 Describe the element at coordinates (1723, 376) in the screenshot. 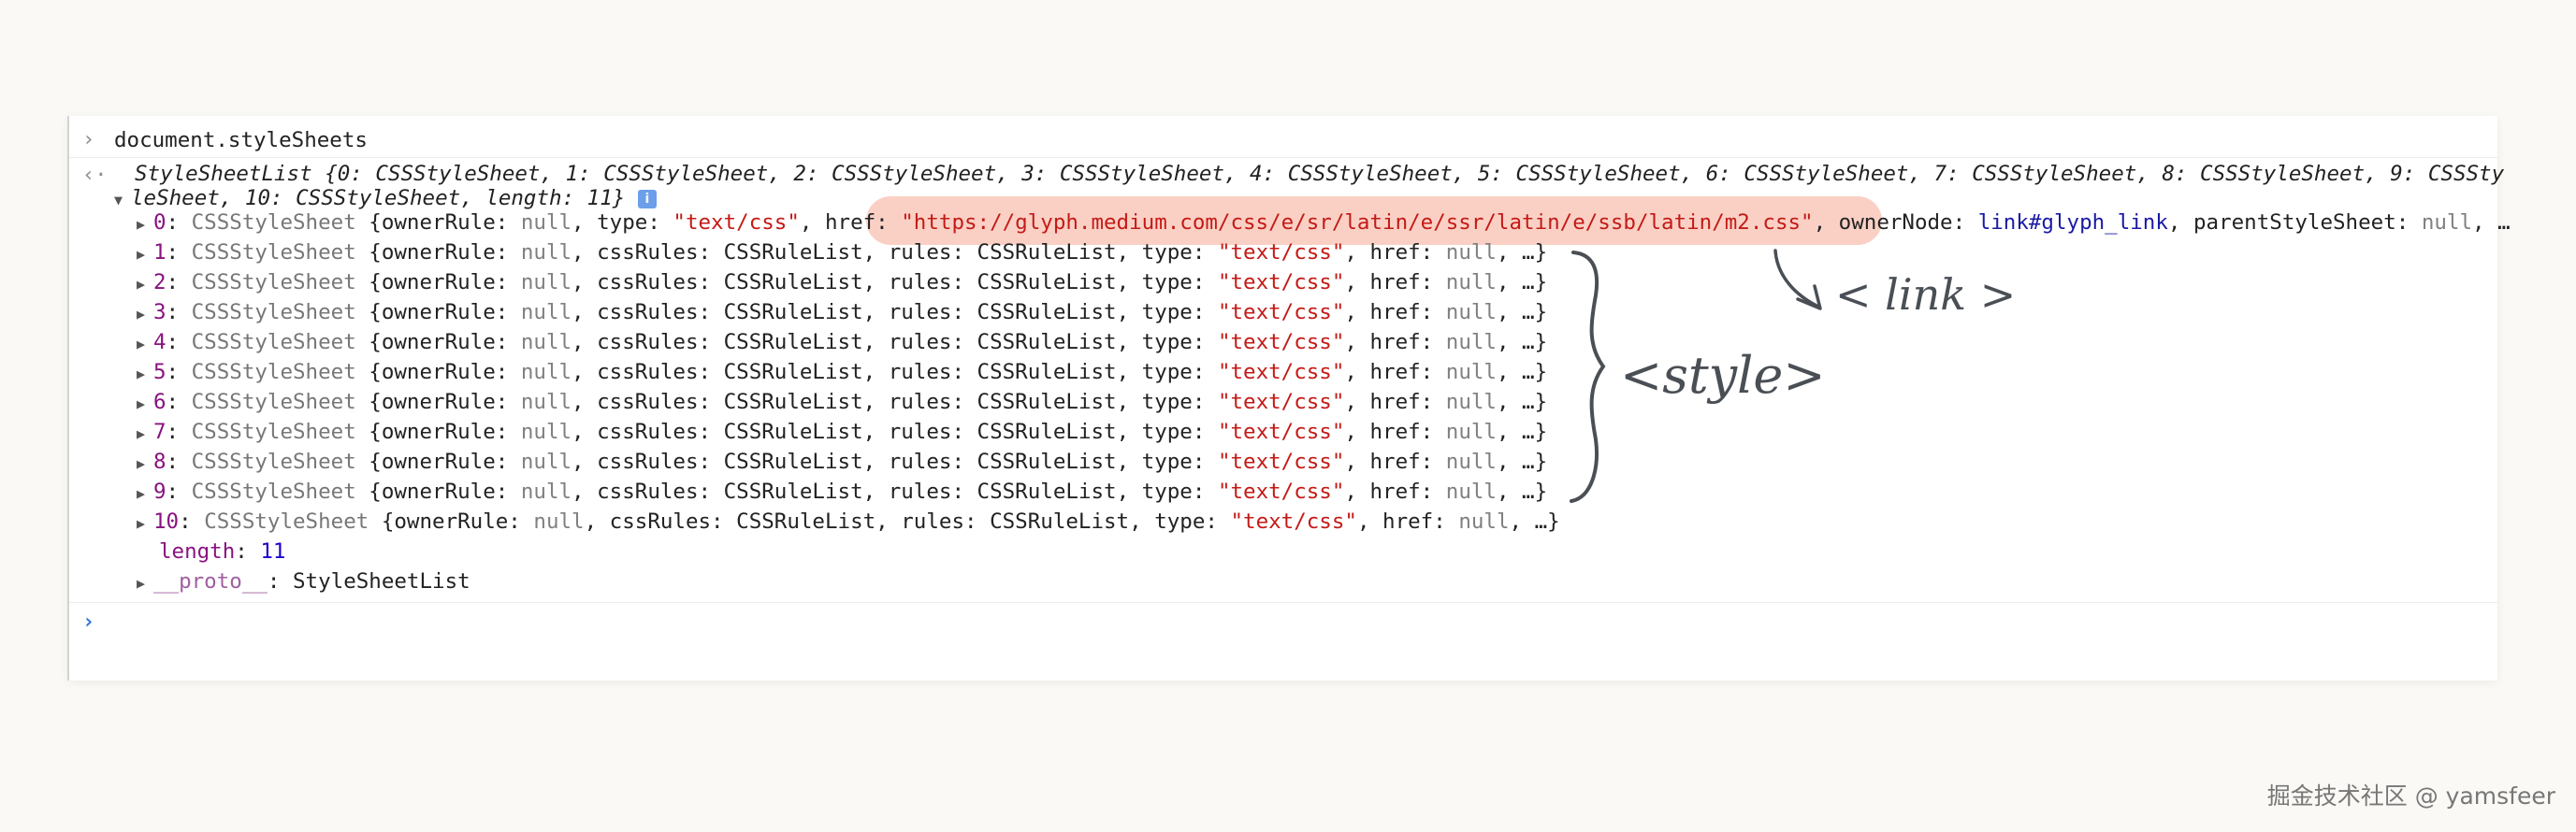

I see `style-annotation: <style>` at that location.